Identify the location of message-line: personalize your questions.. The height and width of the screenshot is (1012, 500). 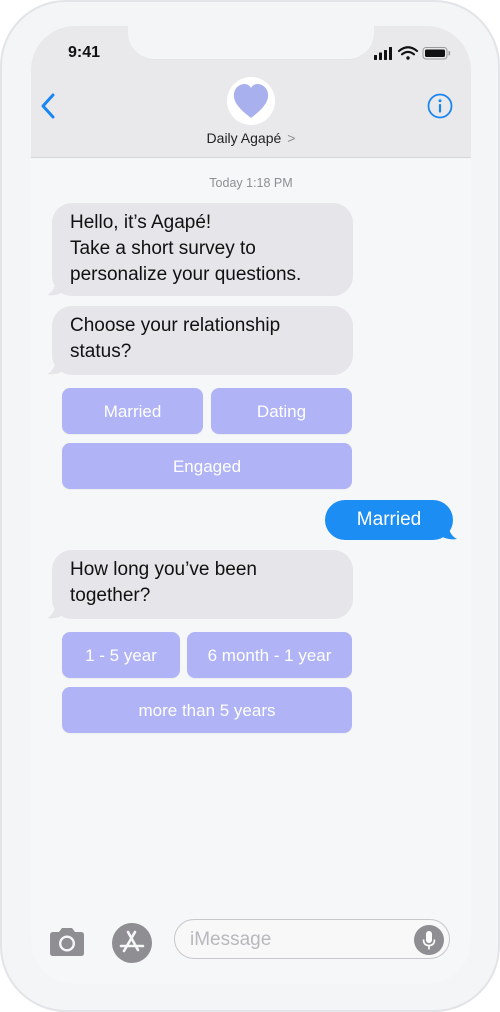
(186, 274).